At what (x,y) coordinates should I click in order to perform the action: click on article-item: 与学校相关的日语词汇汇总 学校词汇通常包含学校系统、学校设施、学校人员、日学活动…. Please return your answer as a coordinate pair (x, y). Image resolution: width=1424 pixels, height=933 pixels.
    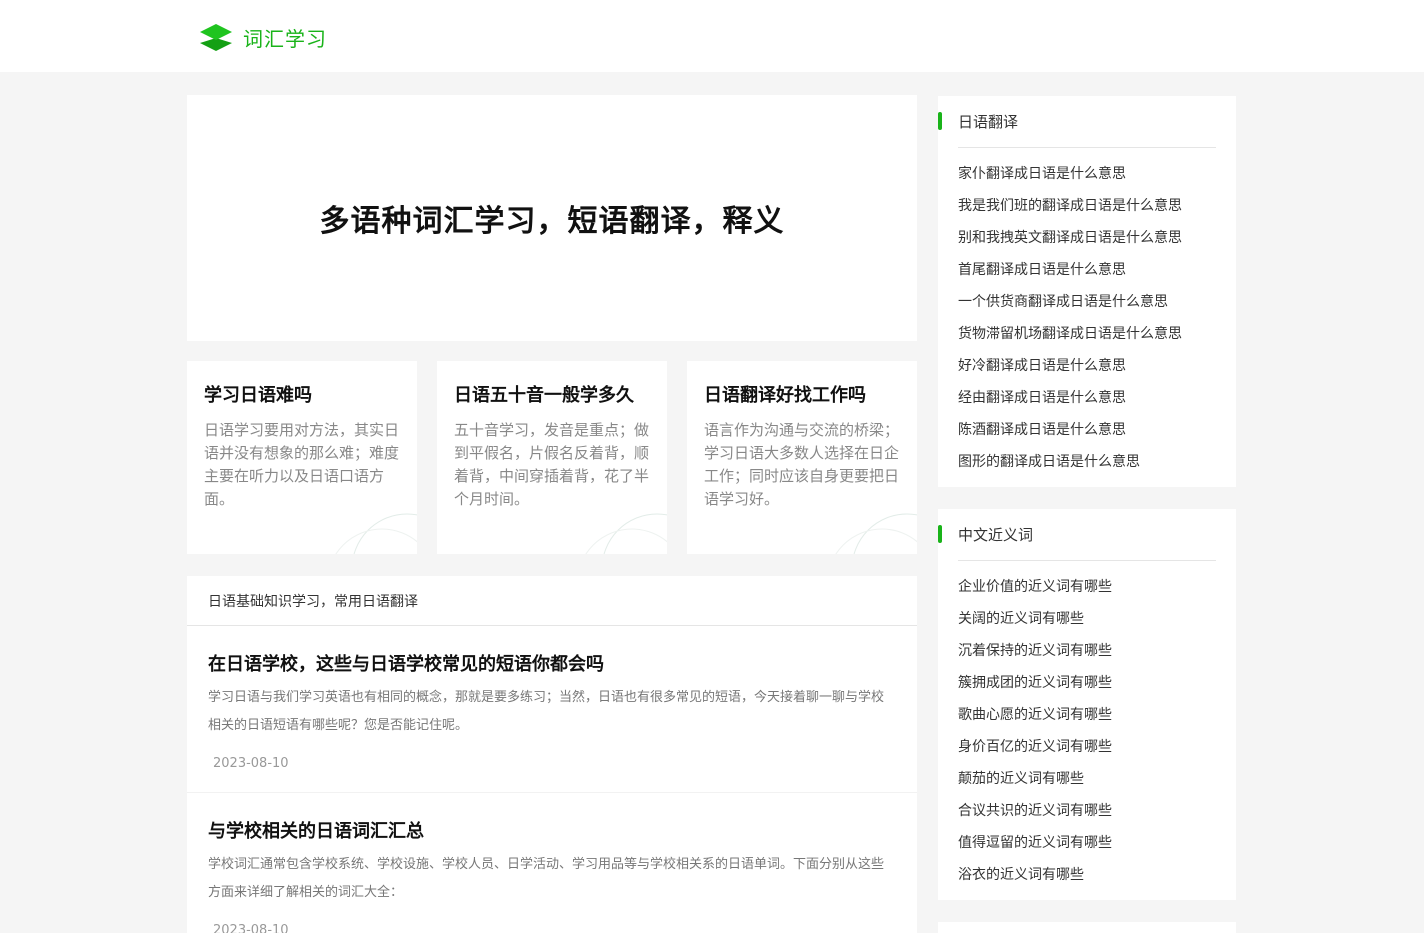
    Looking at the image, I should click on (552, 863).